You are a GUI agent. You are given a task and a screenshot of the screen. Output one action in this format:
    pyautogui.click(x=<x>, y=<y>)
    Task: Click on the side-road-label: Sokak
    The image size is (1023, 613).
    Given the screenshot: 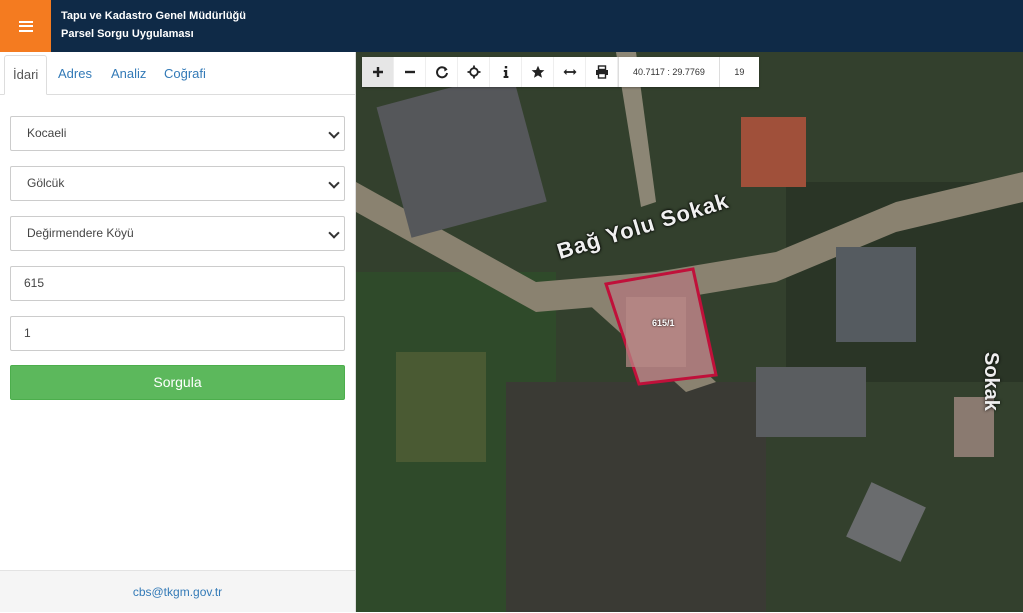 What is the action you would take?
    pyautogui.click(x=991, y=381)
    